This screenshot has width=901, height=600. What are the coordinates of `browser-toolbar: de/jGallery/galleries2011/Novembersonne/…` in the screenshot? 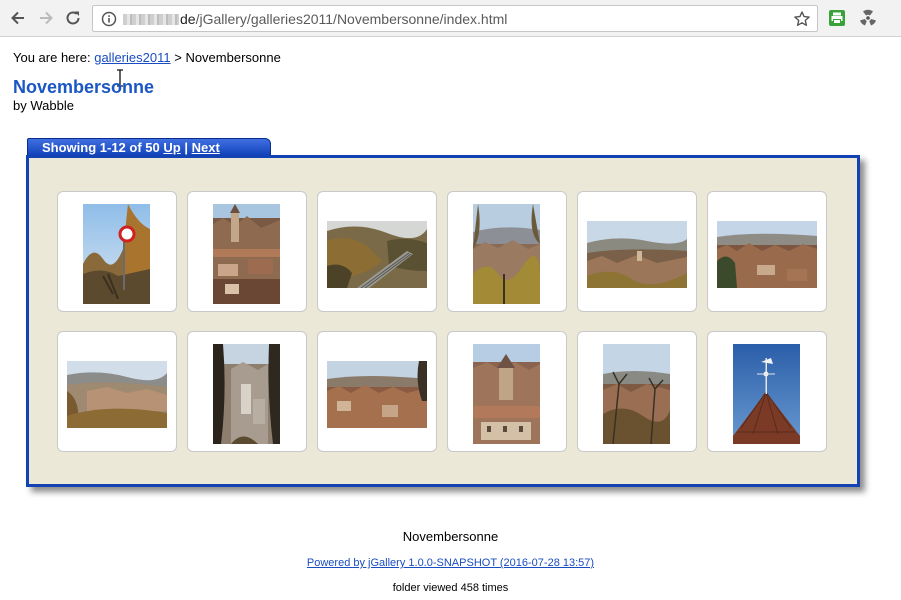 It's located at (450, 18).